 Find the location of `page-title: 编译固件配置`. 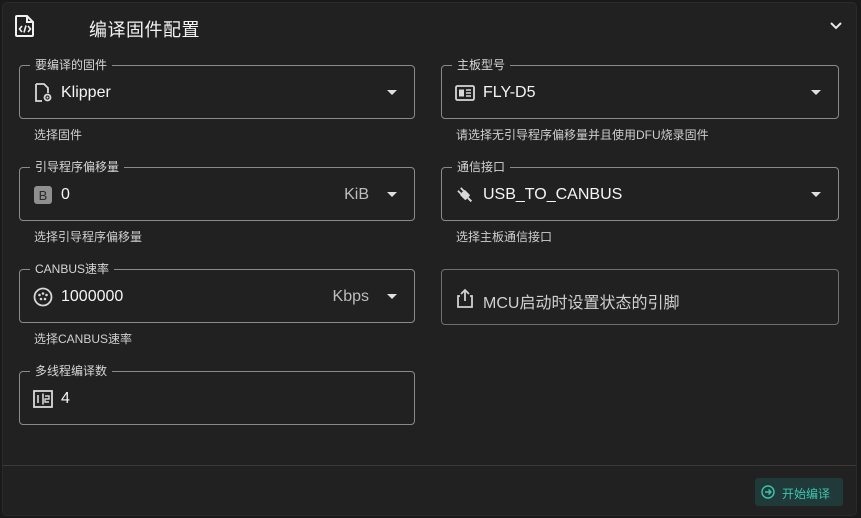

page-title: 编译固件配置 is located at coordinates (144, 30).